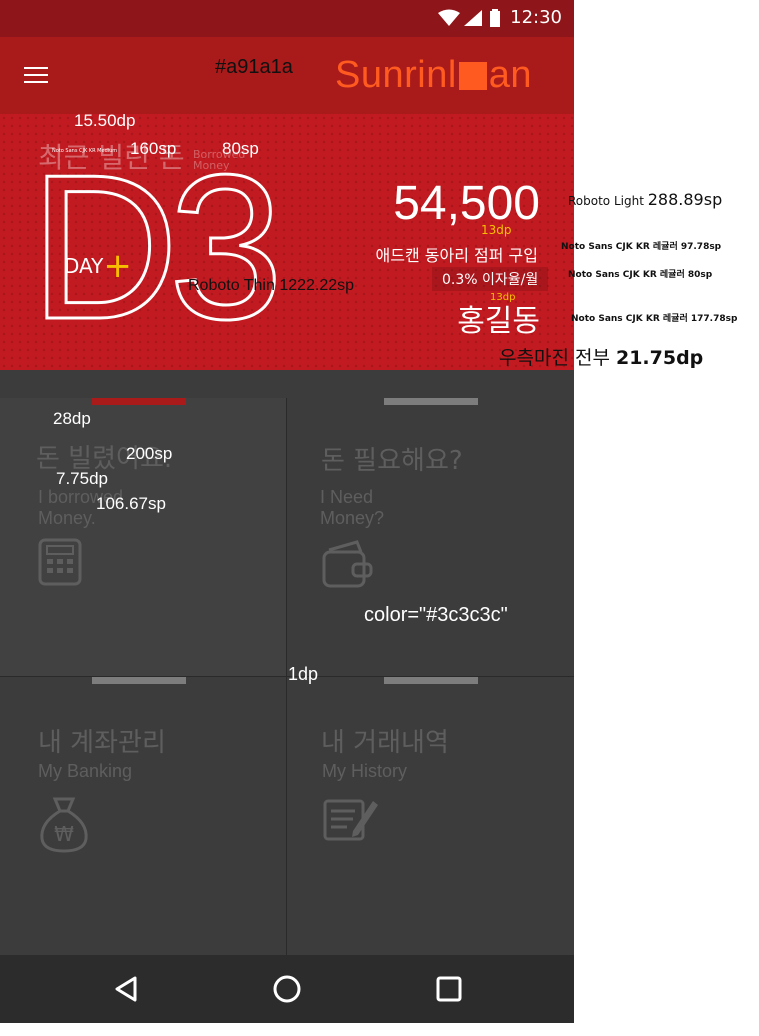 The width and height of the screenshot is (759, 1036). I want to click on system-nav-bar, so click(287, 989).